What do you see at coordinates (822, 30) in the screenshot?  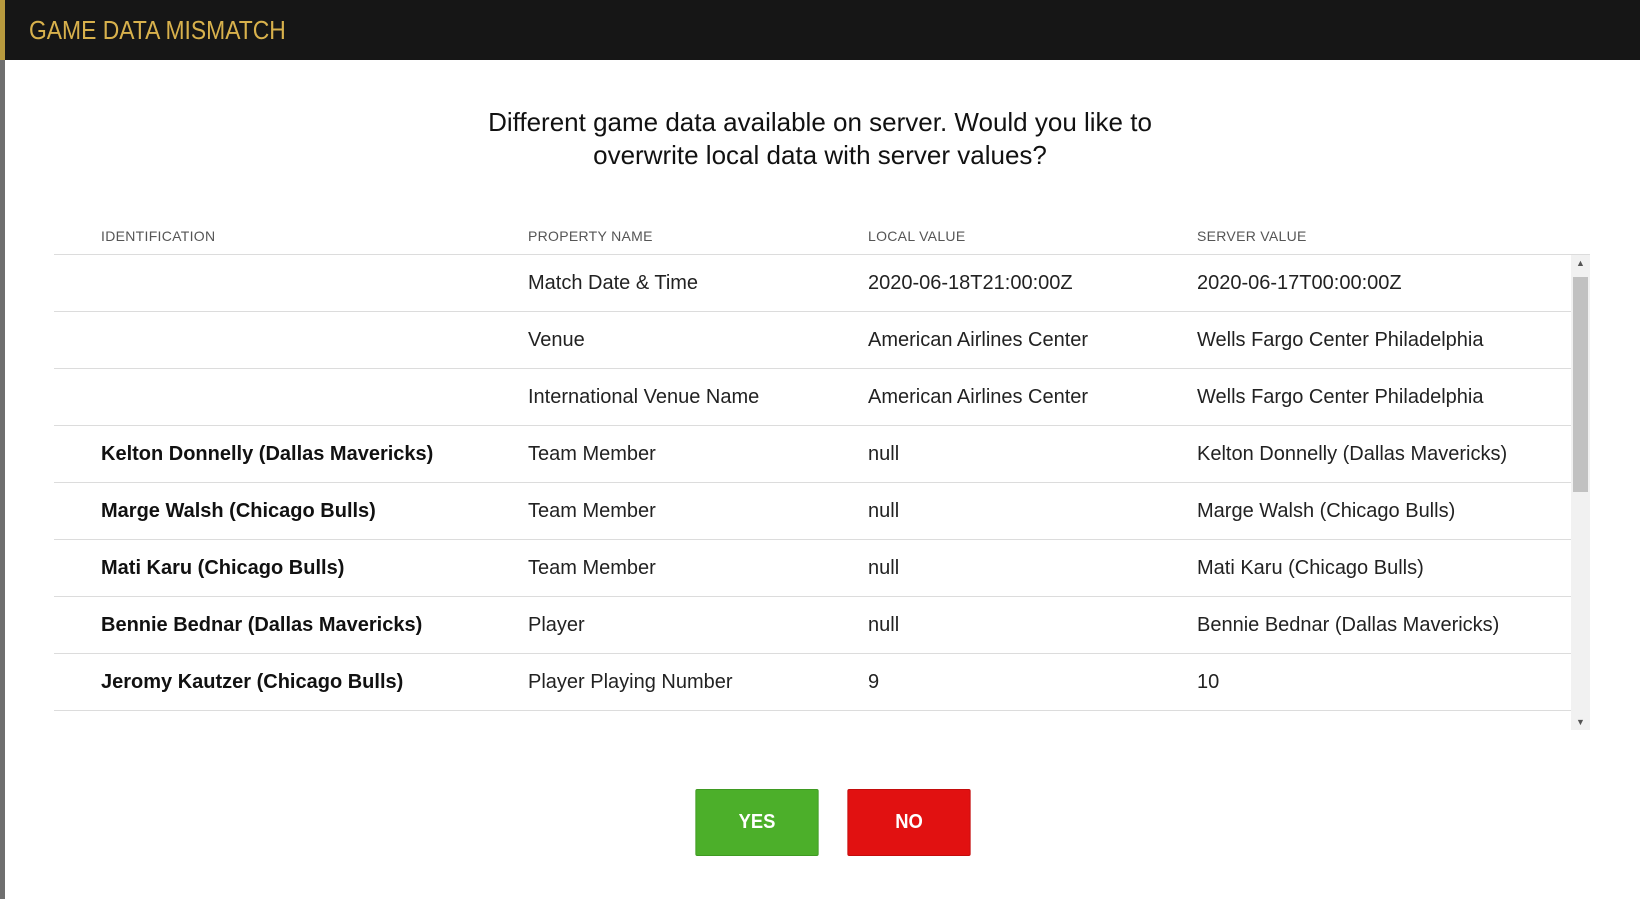 I see `dialog-header: GAME DATA MISMATCH` at bounding box center [822, 30].